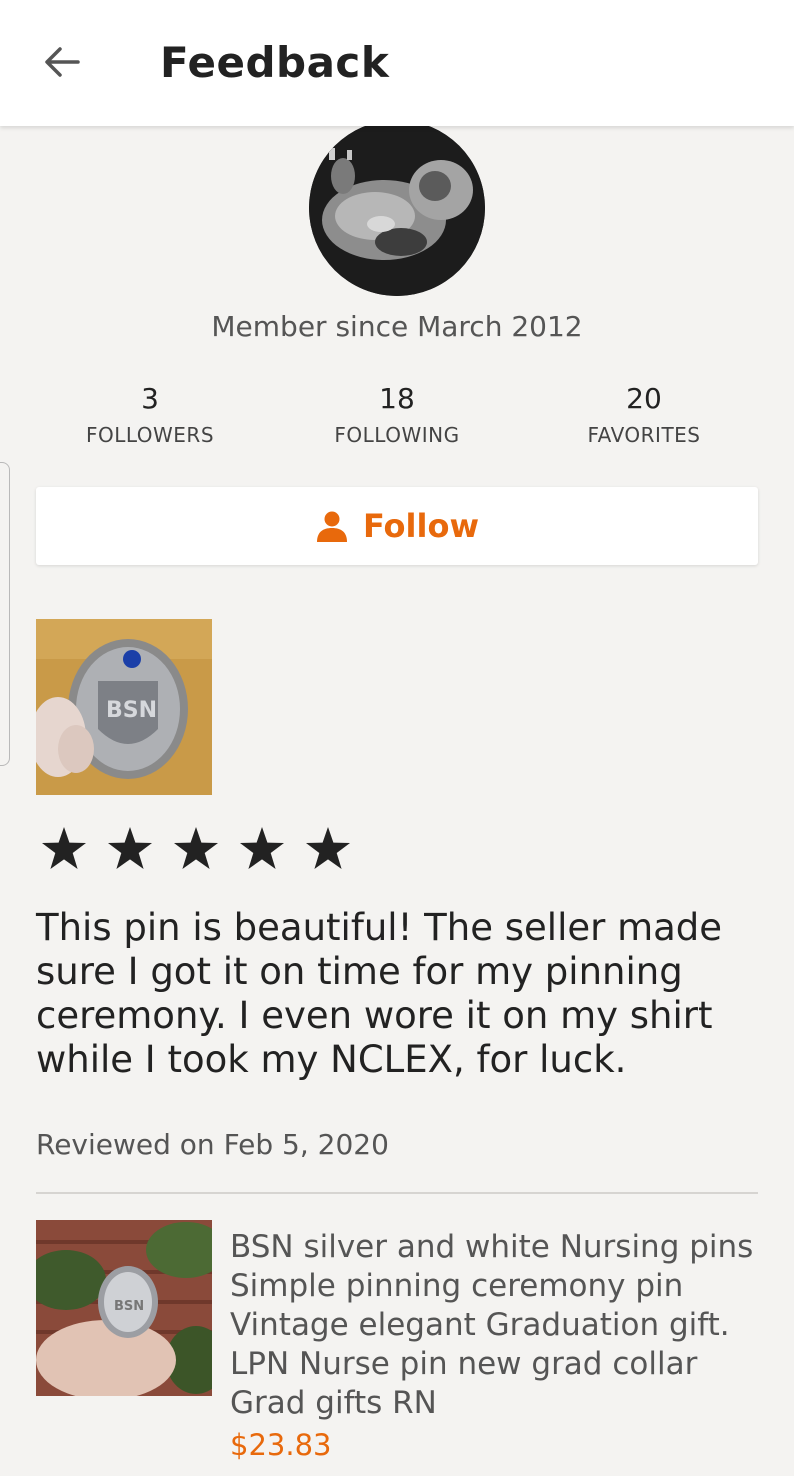 This screenshot has height=1476, width=794. I want to click on stat-favorites: 20 FAVORITES, so click(644, 416).